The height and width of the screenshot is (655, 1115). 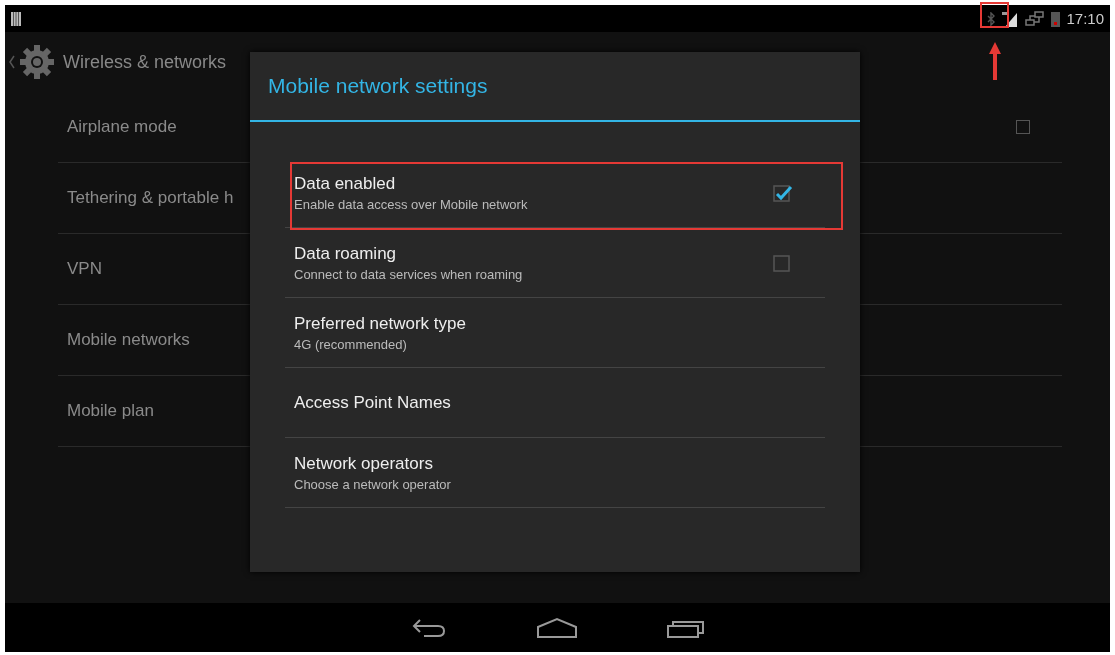 What do you see at coordinates (373, 484) in the screenshot?
I see `option-summary: Choose a network operator` at bounding box center [373, 484].